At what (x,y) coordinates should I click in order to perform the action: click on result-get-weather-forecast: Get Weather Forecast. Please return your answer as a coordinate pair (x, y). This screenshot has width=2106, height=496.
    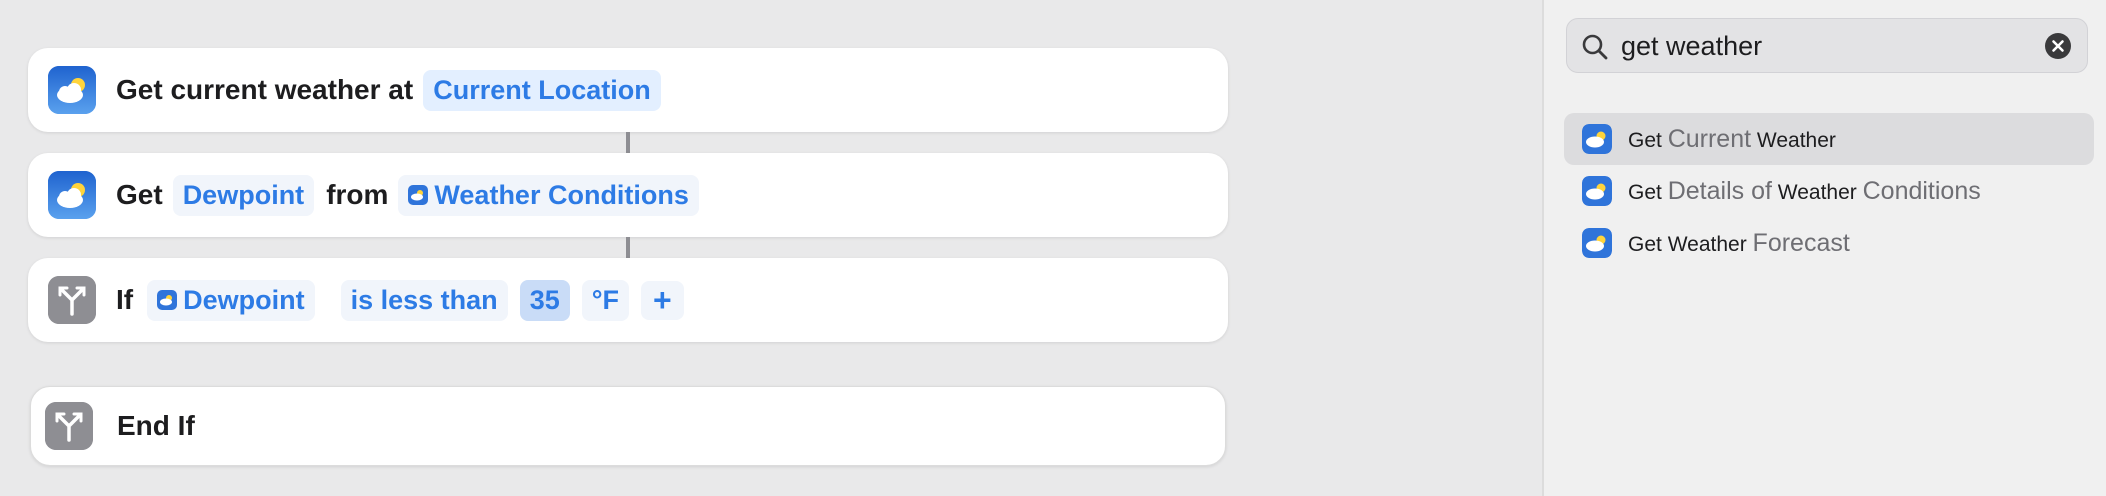
    Looking at the image, I should click on (1829, 243).